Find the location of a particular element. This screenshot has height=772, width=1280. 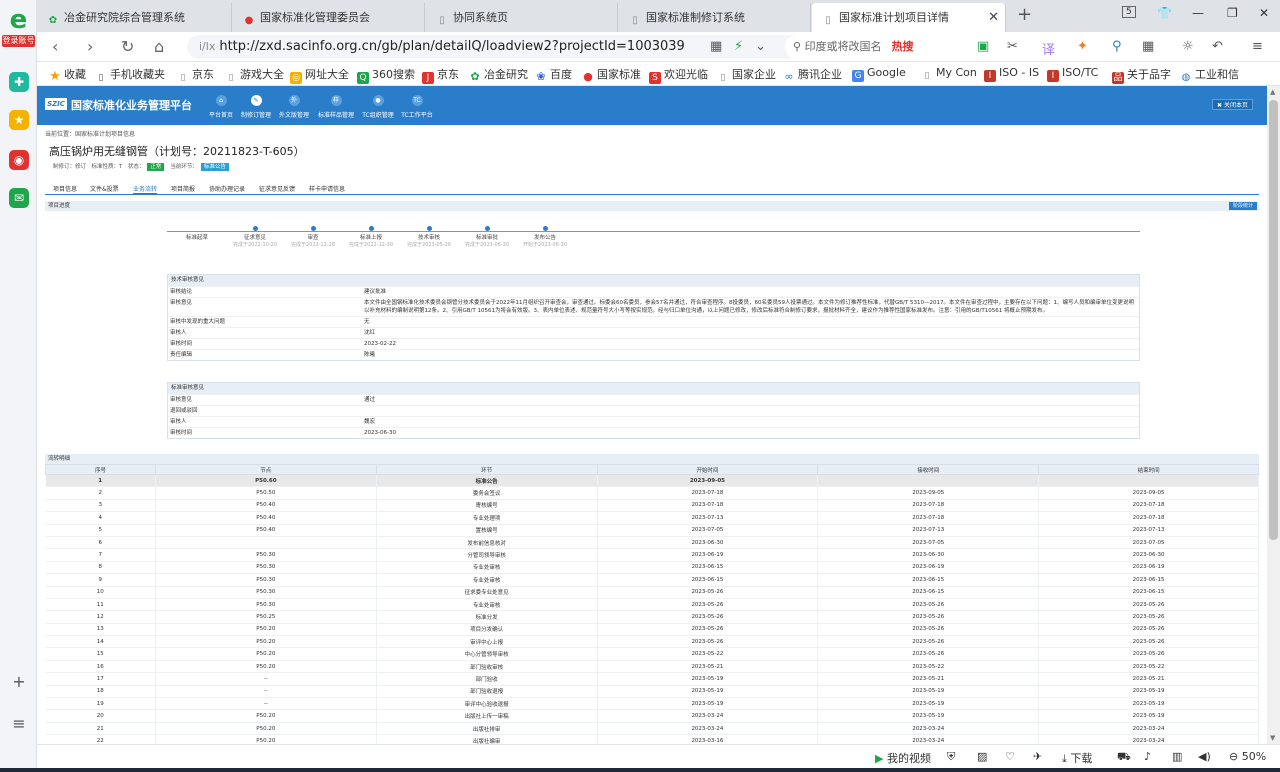

bookmark-item: Q 360搜索 is located at coordinates (386, 75).